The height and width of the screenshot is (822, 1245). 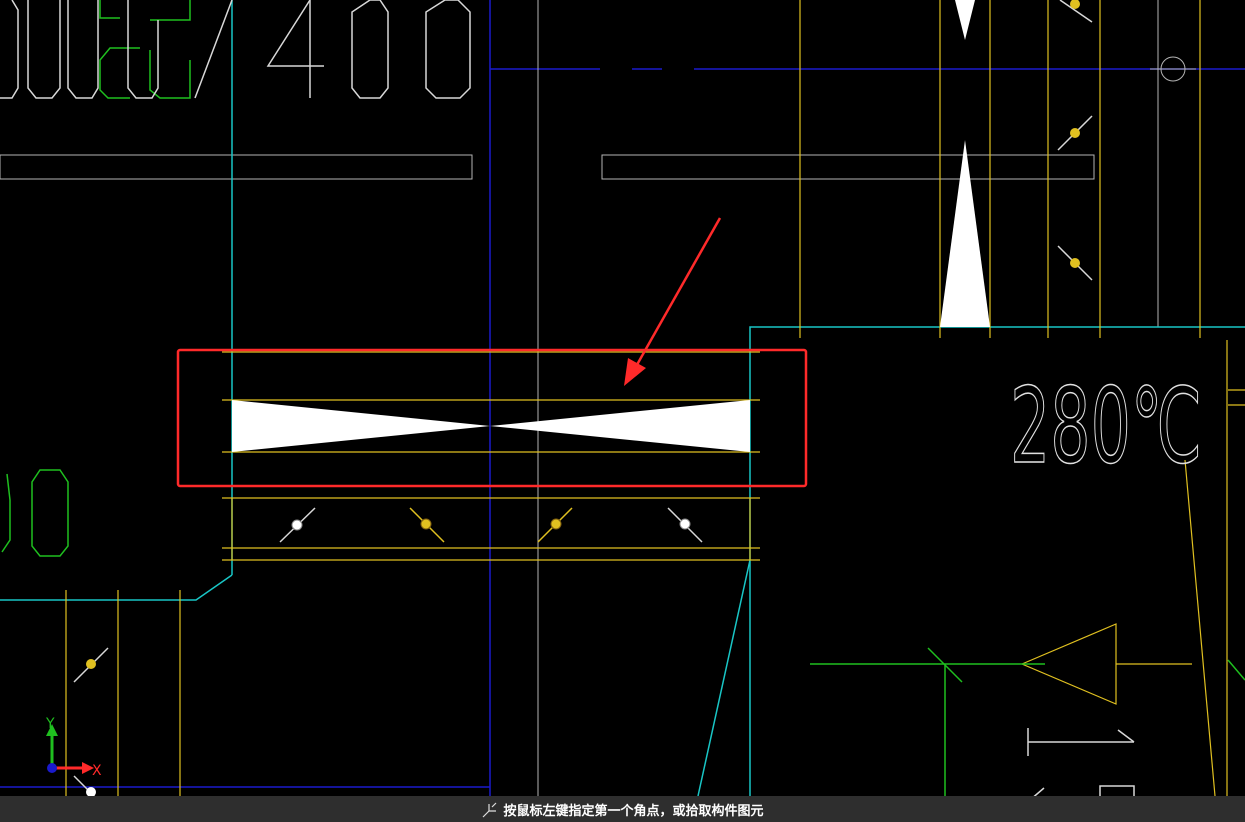 What do you see at coordinates (97, 771) in the screenshot?
I see `ucs-x-label: X` at bounding box center [97, 771].